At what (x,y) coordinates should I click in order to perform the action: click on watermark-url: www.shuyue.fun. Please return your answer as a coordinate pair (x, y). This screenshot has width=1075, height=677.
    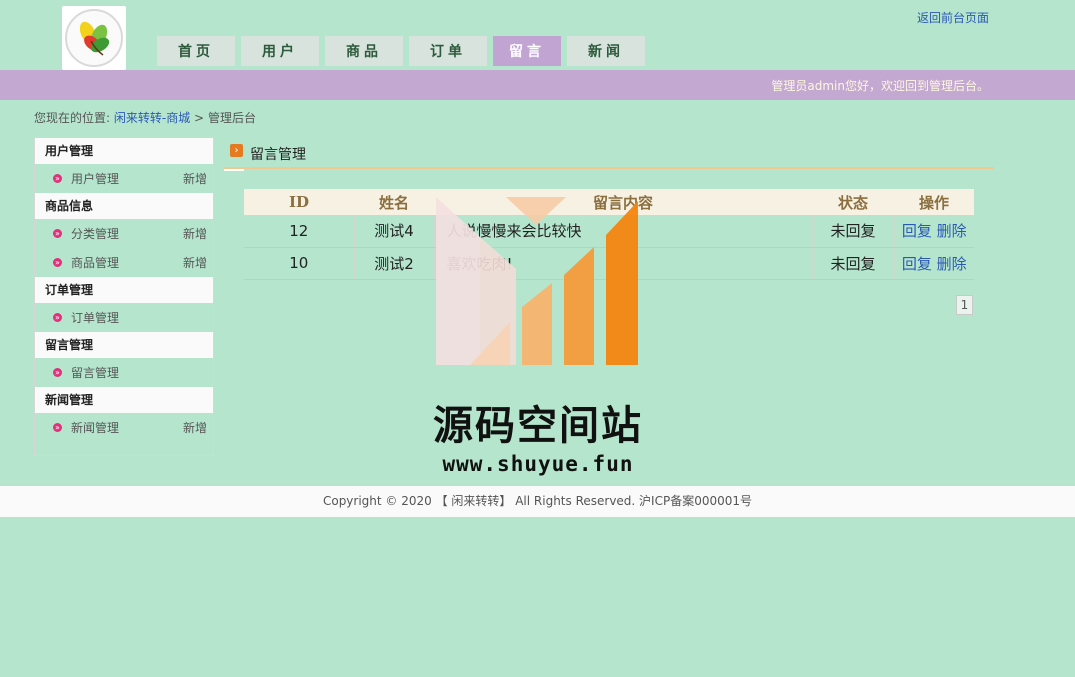
    Looking at the image, I should click on (538, 464).